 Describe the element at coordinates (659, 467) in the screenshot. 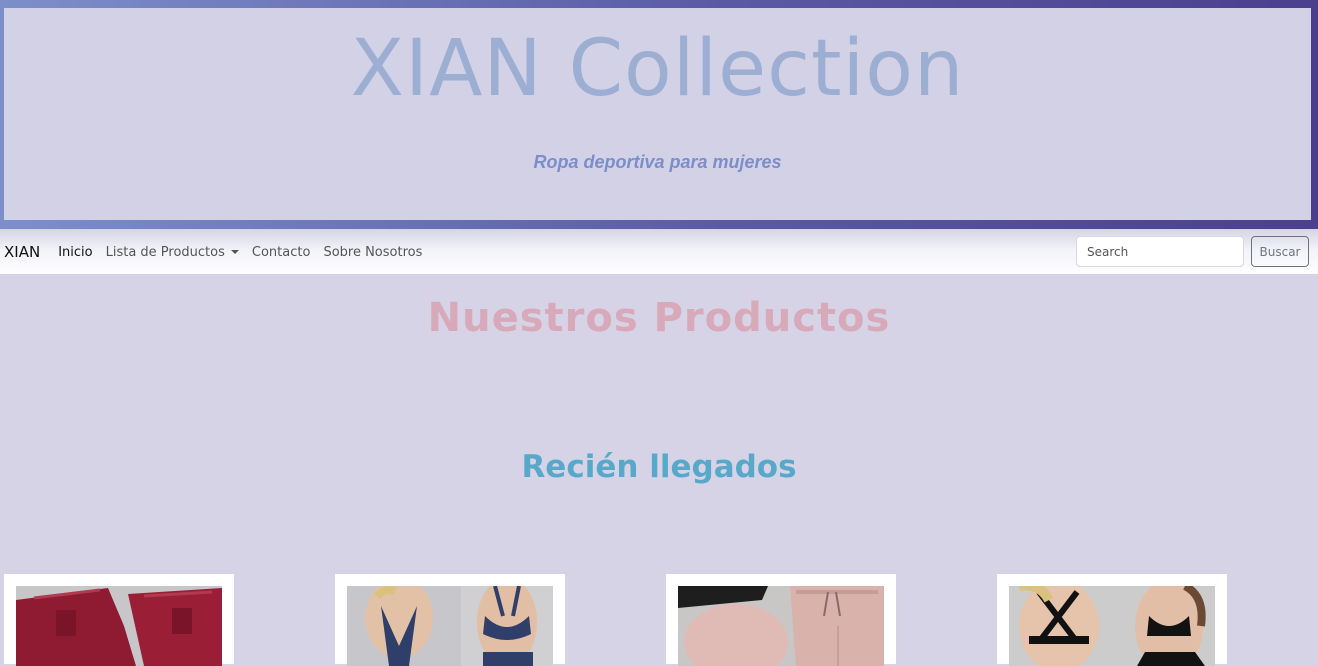

I see `new-arrivals-heading: Recién llegados` at that location.